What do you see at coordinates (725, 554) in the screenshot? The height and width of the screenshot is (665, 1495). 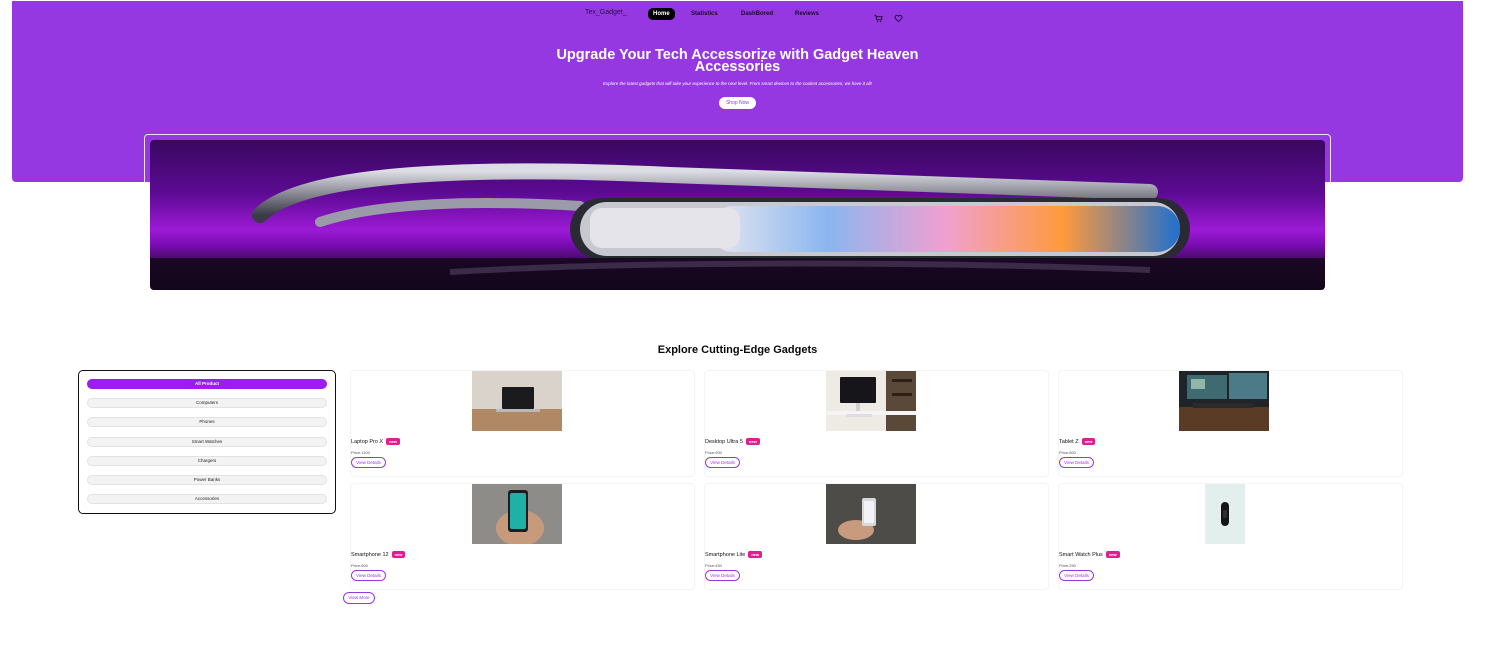 I see `product-name-text: Smartphone Lite` at bounding box center [725, 554].